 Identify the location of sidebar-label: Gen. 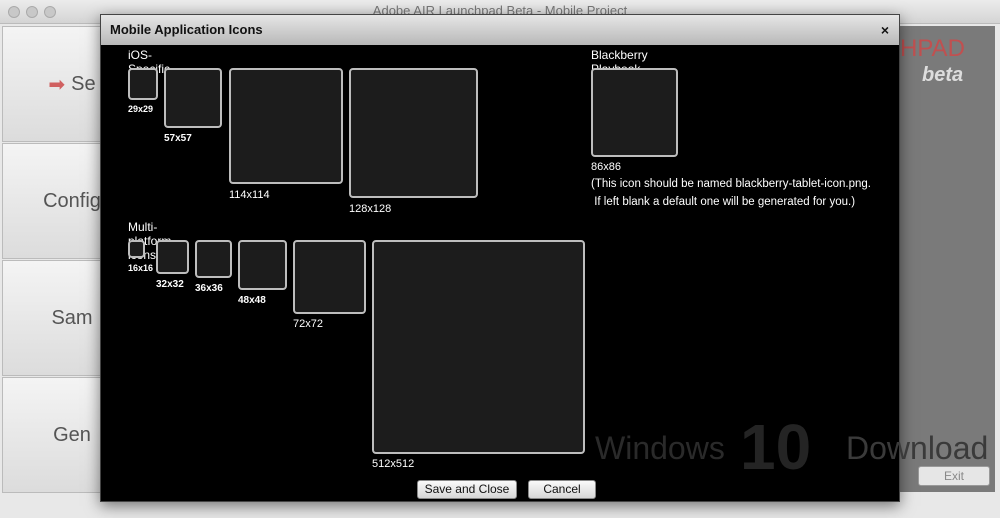
(72, 434).